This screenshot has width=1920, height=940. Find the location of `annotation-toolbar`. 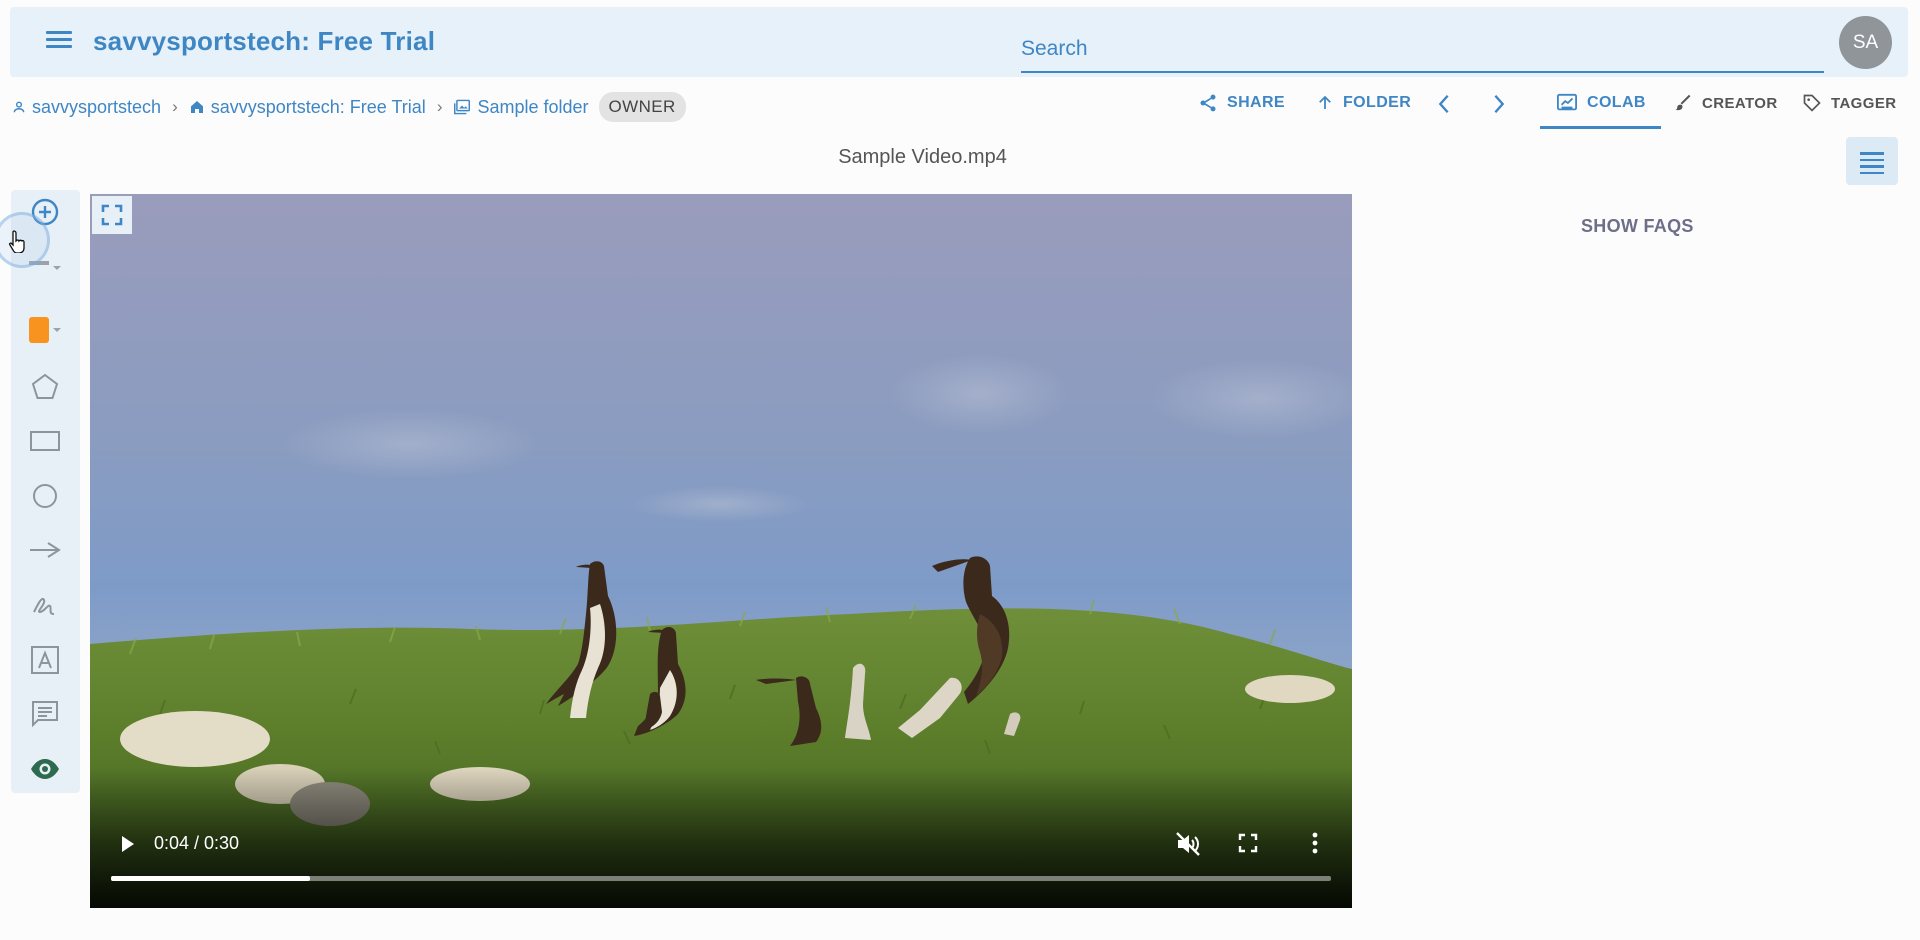

annotation-toolbar is located at coordinates (45, 491).